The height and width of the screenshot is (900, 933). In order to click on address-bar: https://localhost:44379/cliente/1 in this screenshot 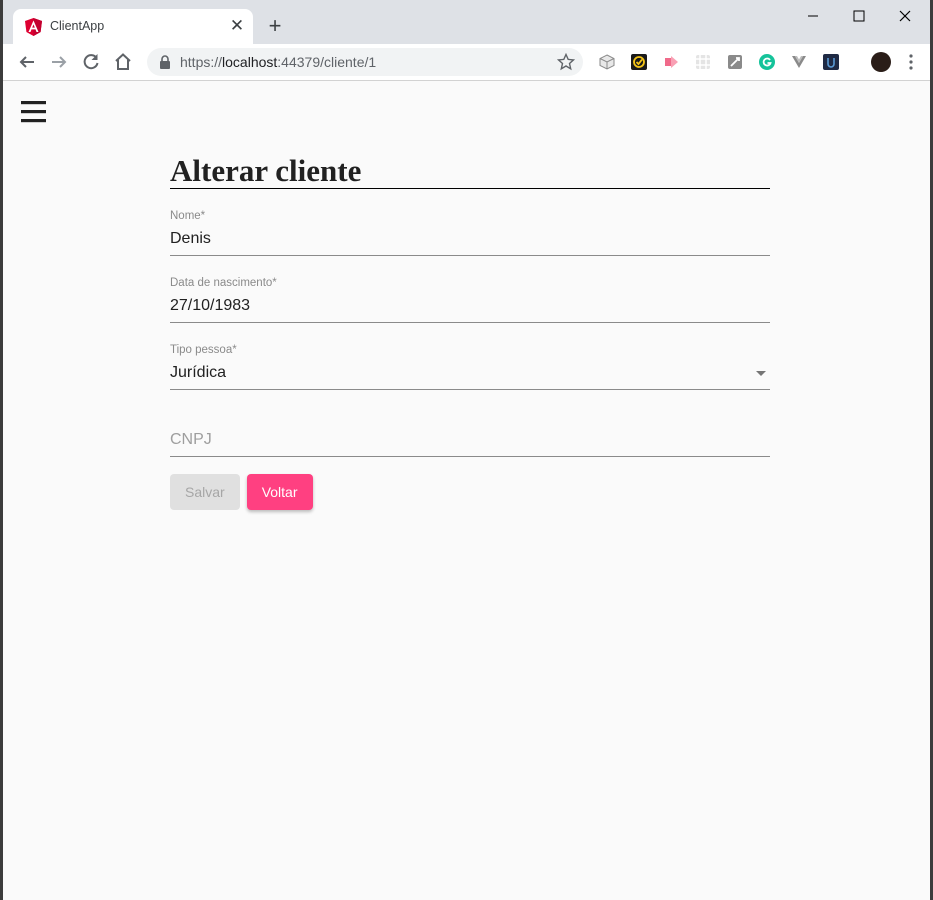, I will do `click(365, 62)`.